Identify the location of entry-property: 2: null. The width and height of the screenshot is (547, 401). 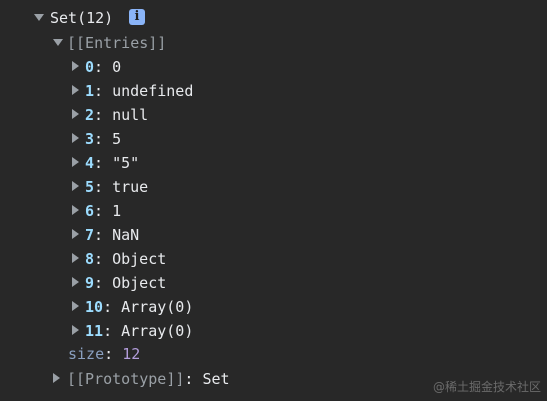
(117, 115).